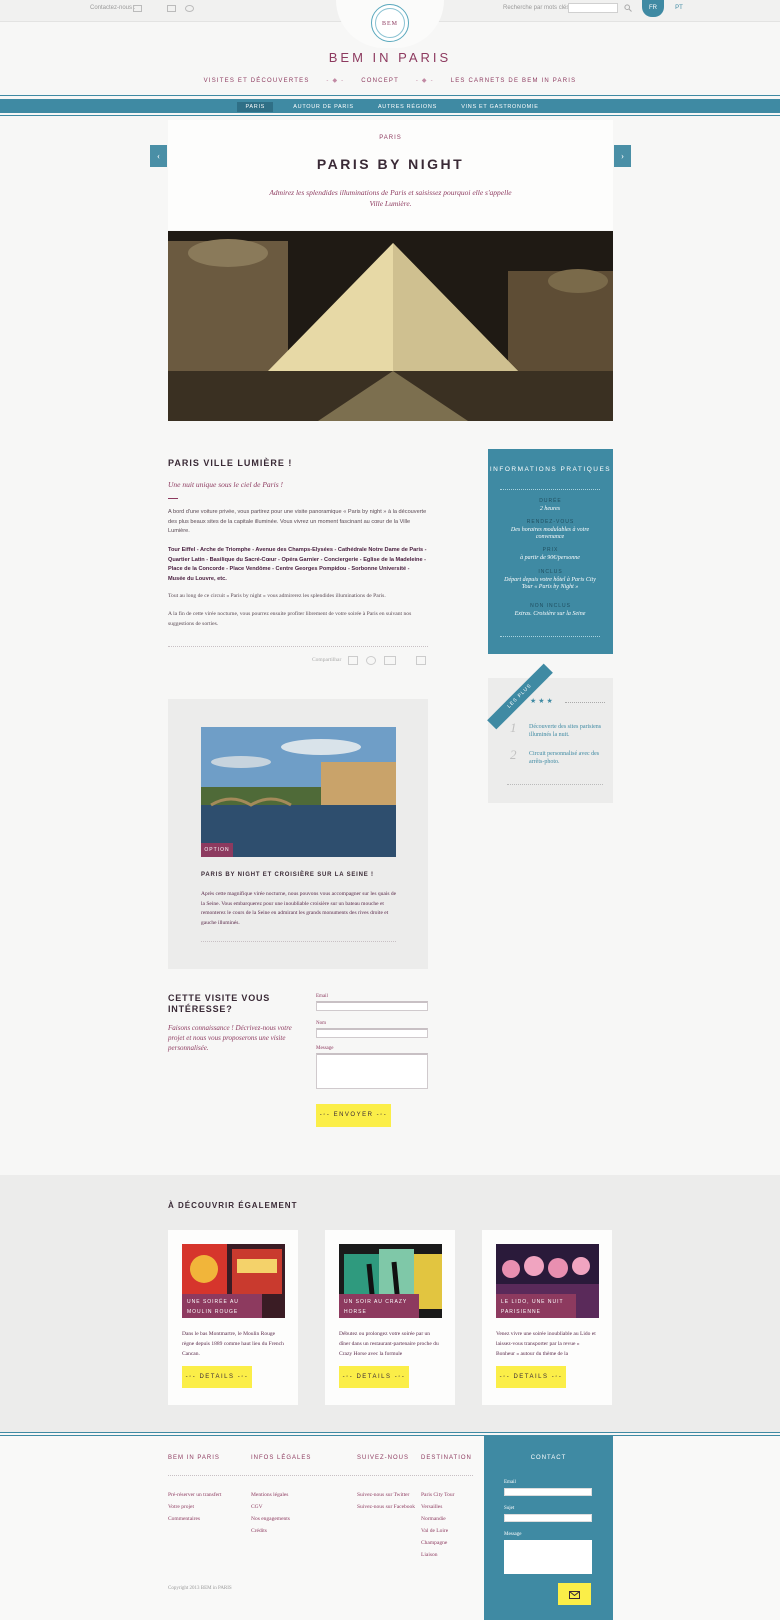  I want to click on nom-label: Nom, so click(321, 1023).